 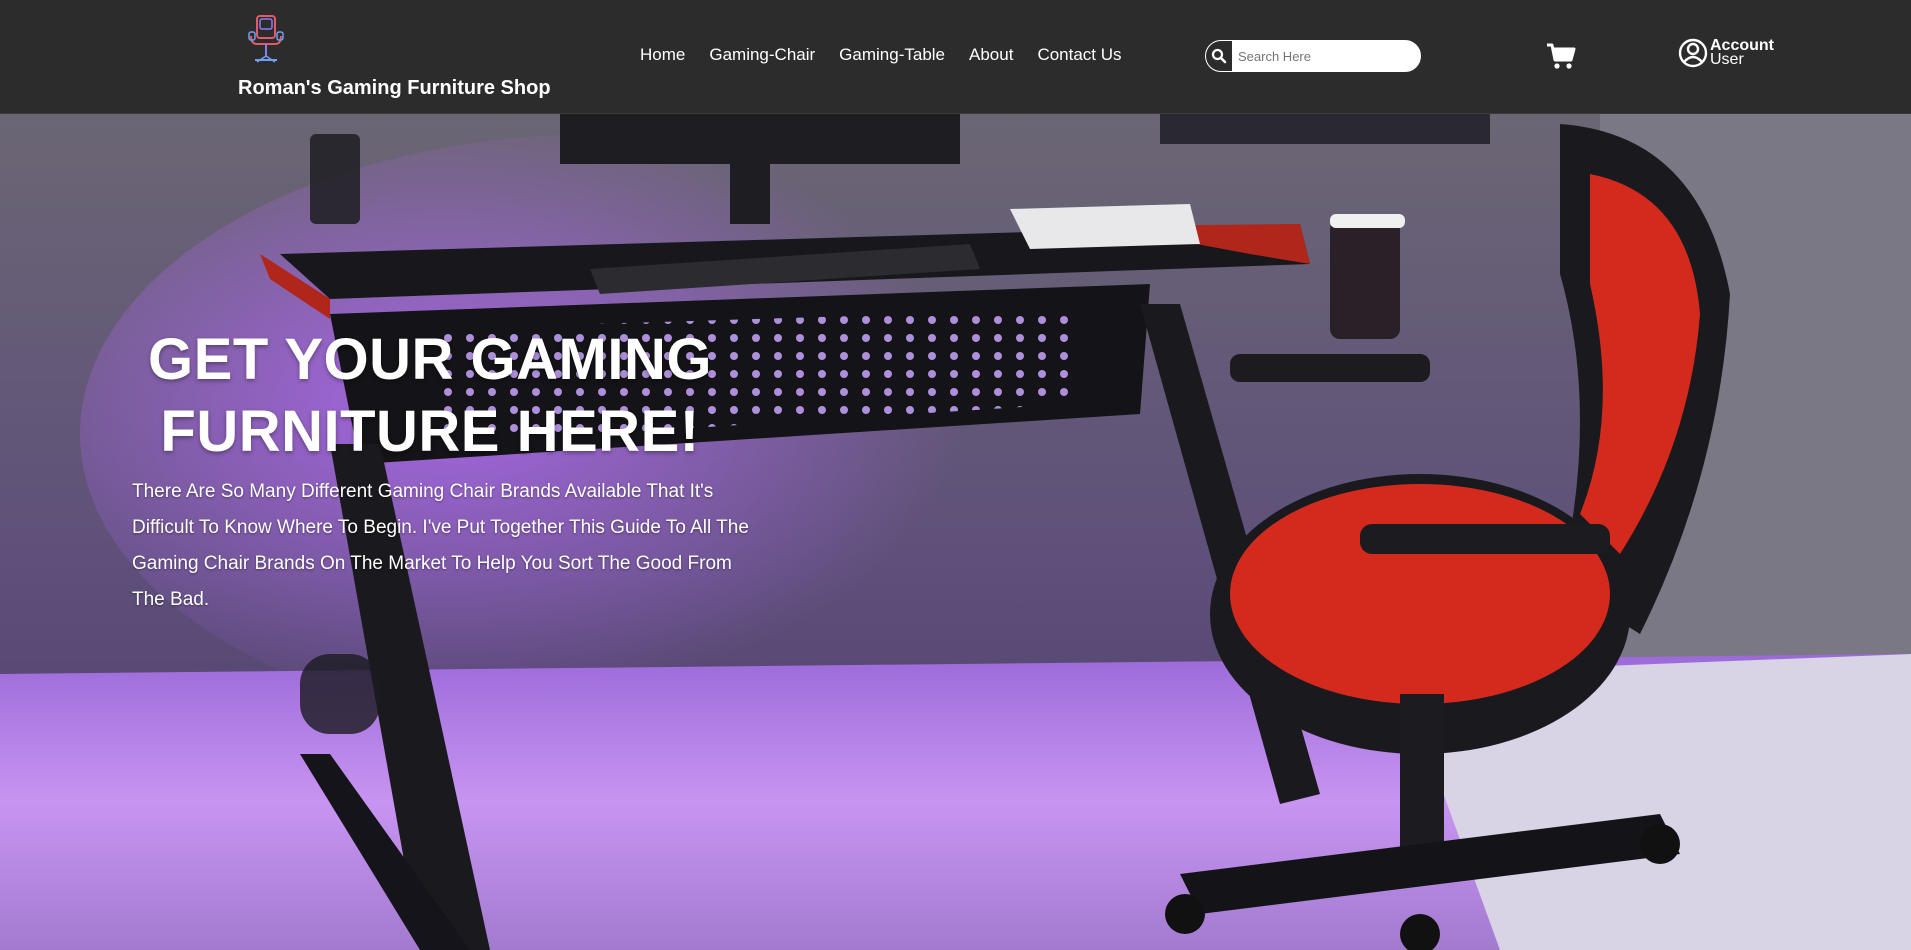 I want to click on brand-name: Roman's Gaming Furniture Shop, so click(x=394, y=88).